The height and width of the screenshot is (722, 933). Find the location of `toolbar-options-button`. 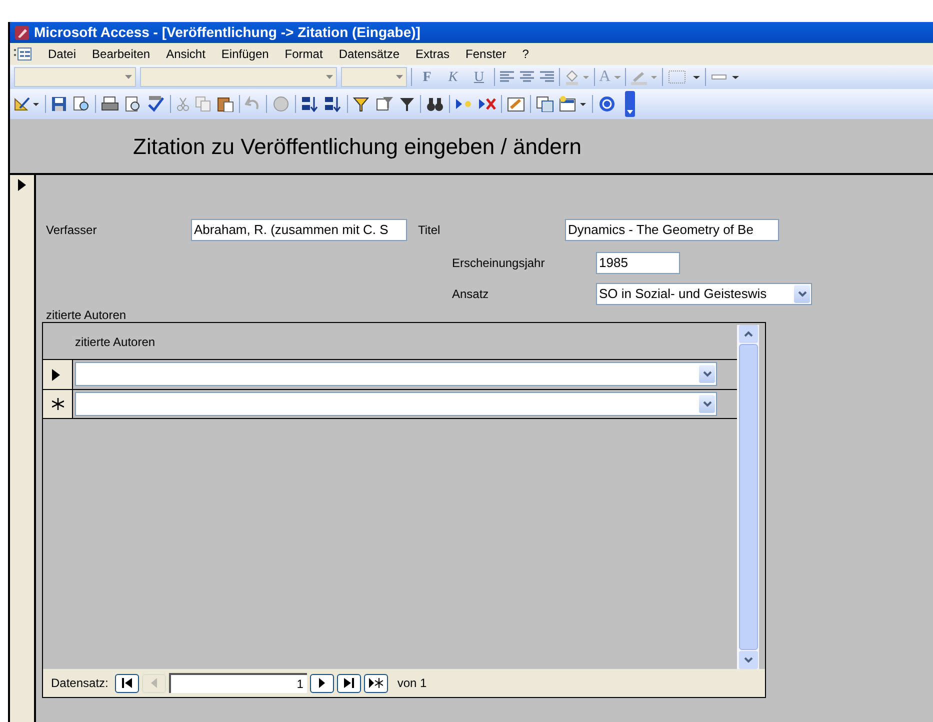

toolbar-options-button is located at coordinates (630, 104).